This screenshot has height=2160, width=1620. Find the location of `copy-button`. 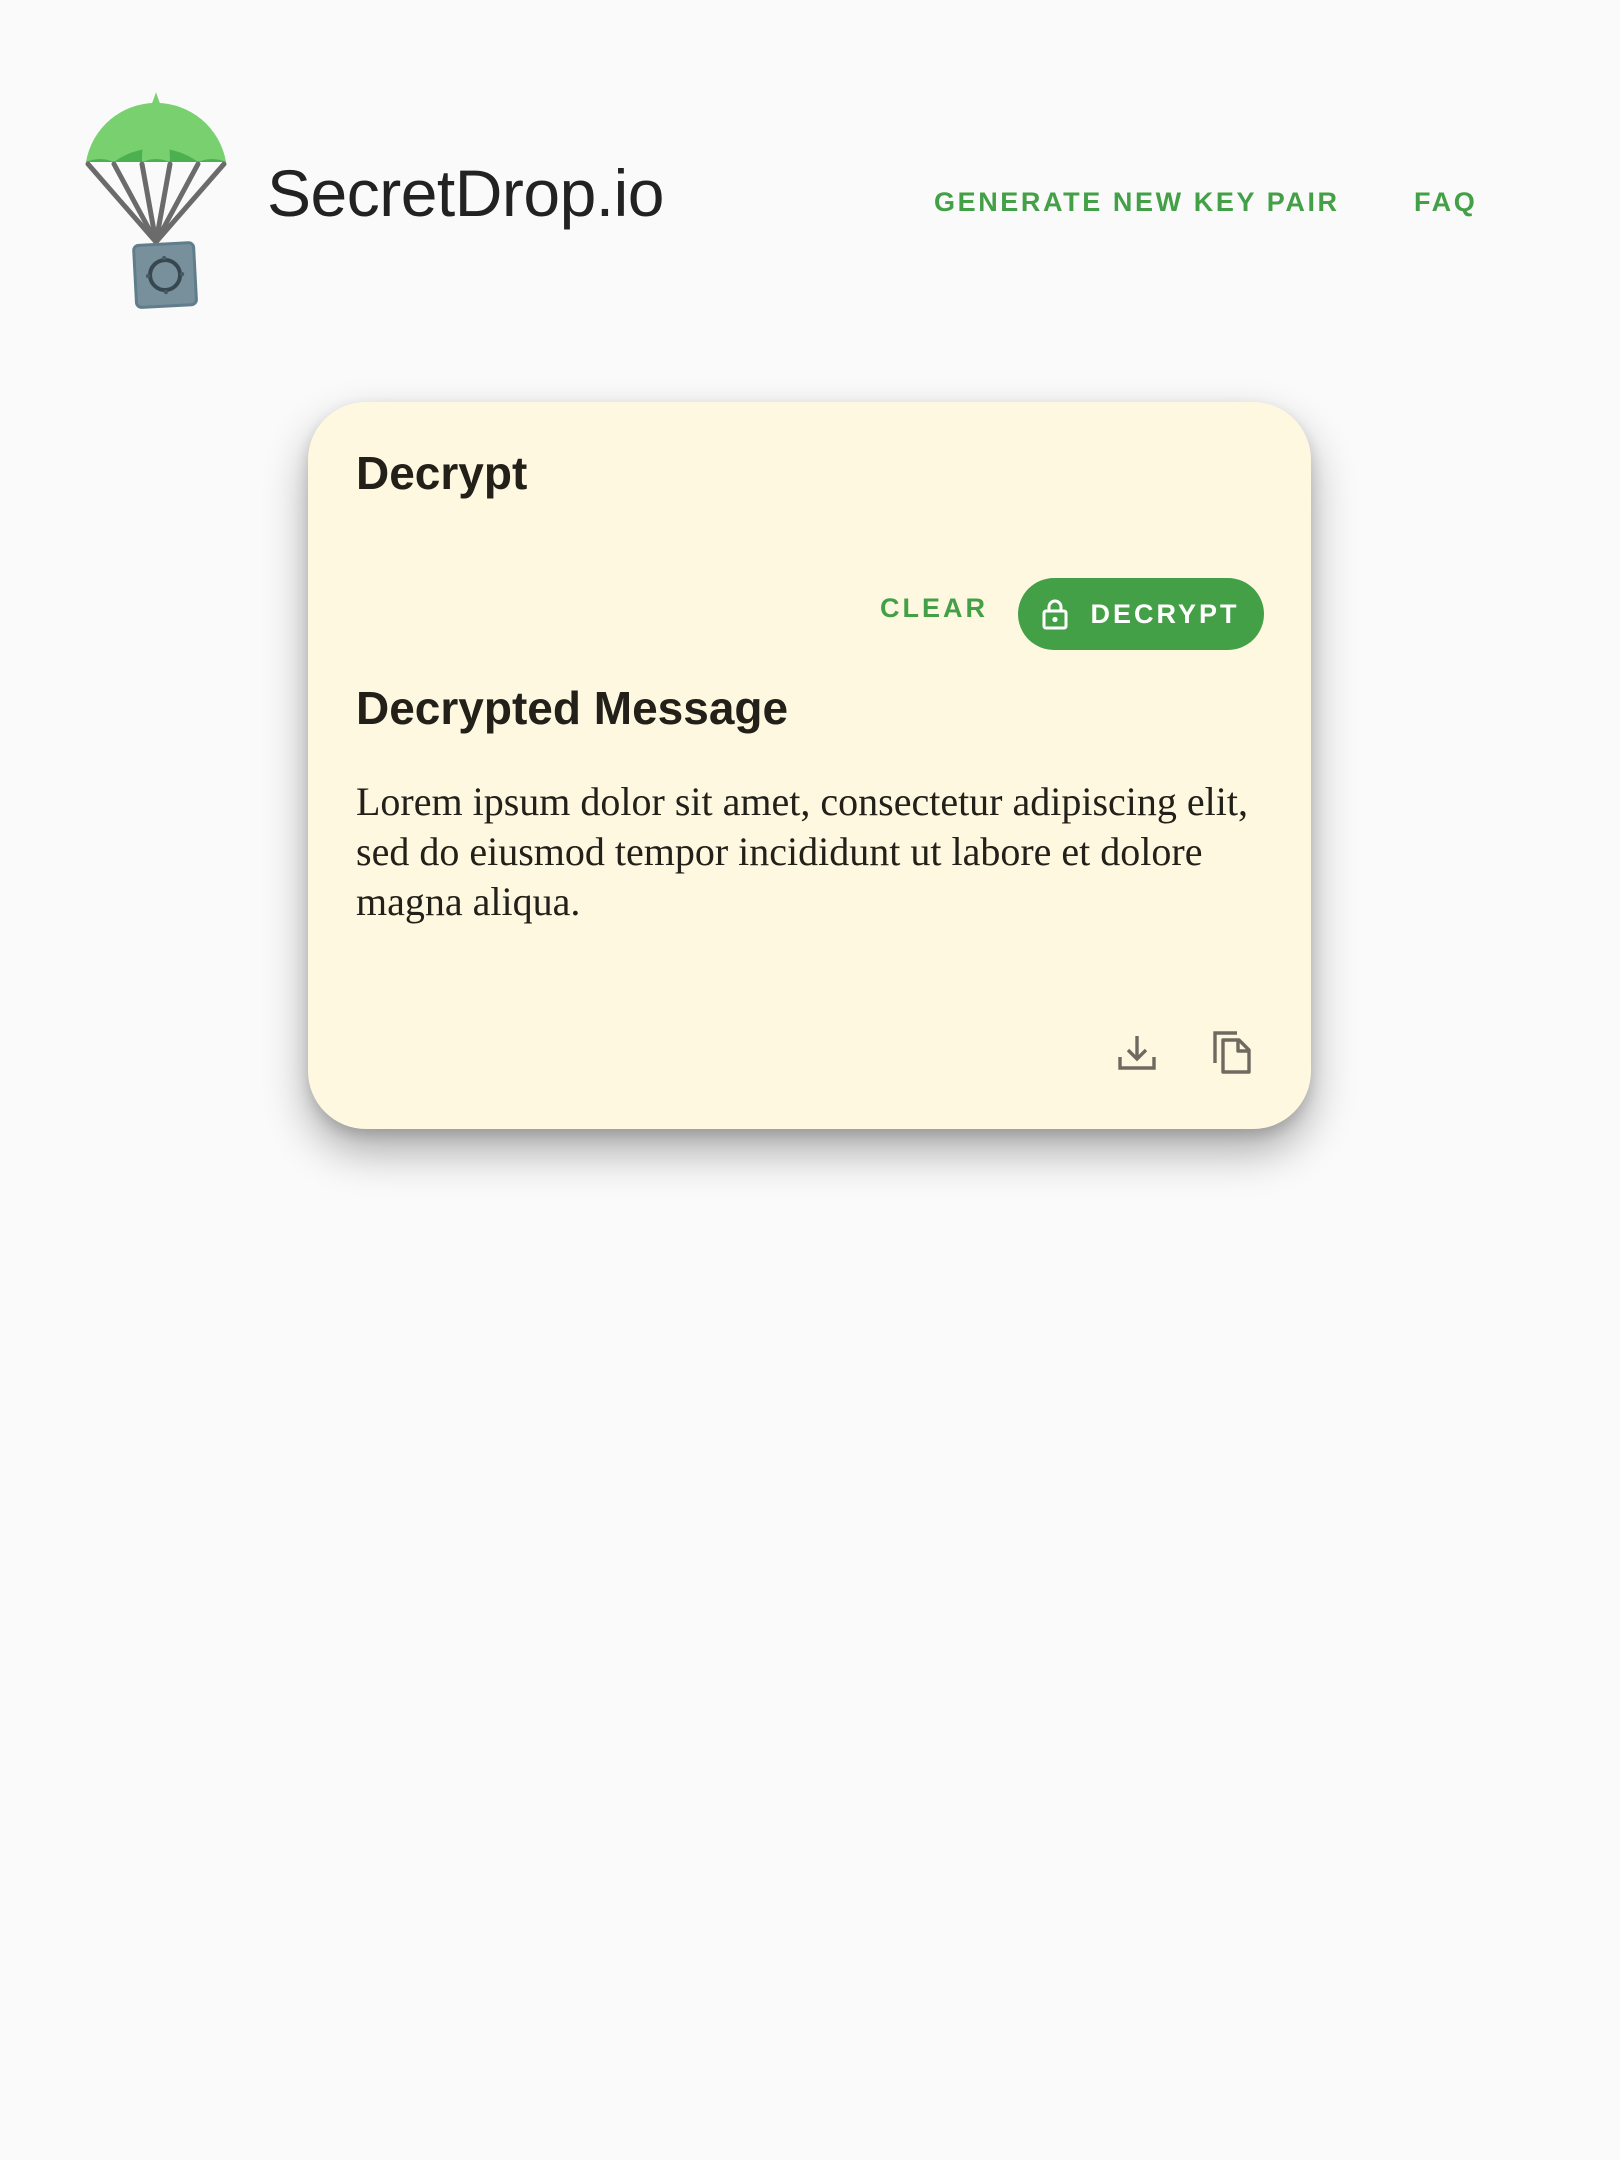

copy-button is located at coordinates (1232, 1052).